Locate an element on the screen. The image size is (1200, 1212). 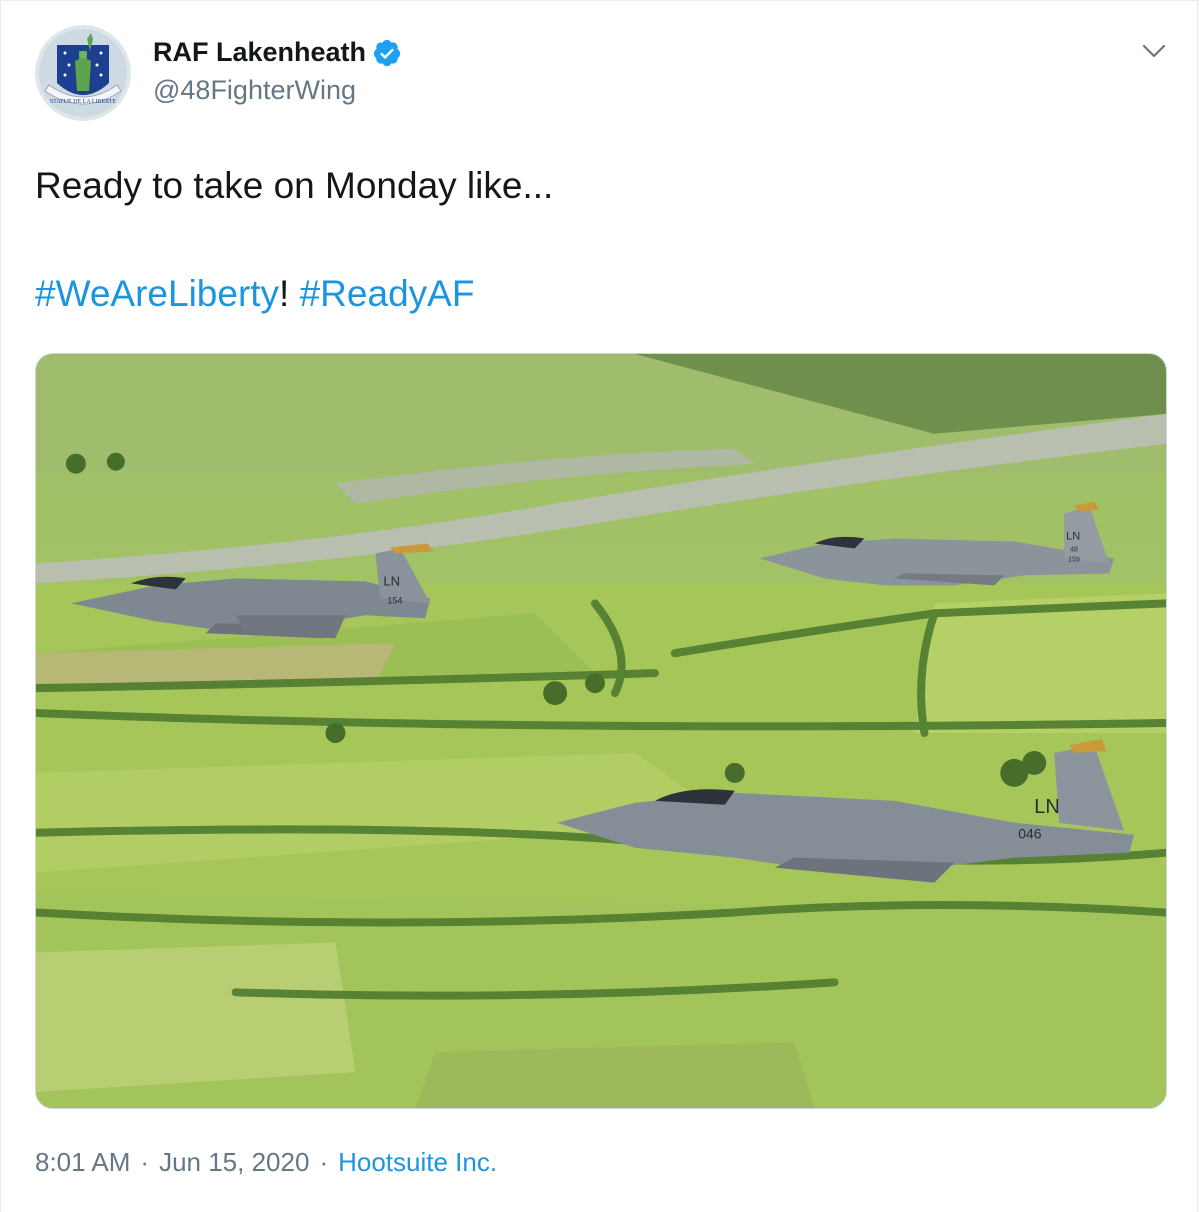
hashtag-readyaf: #ReadyAF is located at coordinates (387, 293).